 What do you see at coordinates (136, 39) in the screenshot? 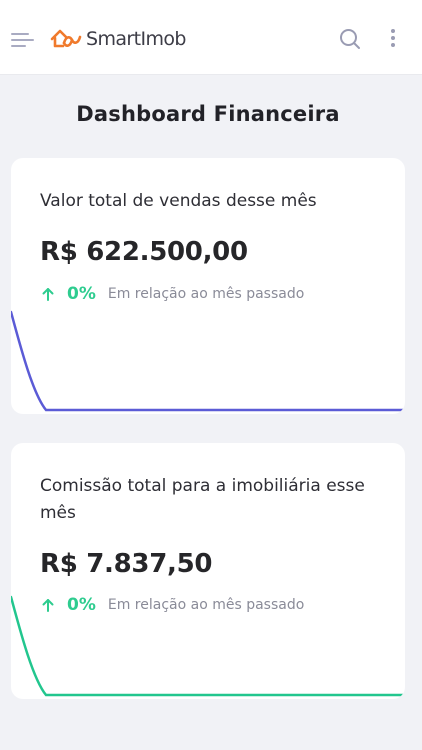
I see `brand-name: SmartImob` at bounding box center [136, 39].